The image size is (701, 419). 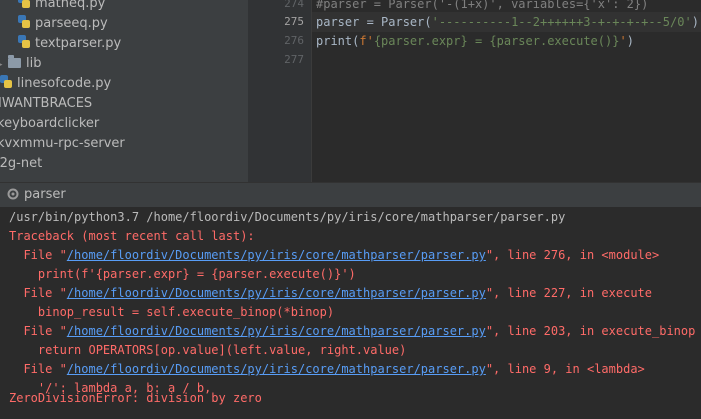 What do you see at coordinates (132, 236) in the screenshot?
I see `traceback-header: Traceback (most recent call last):` at bounding box center [132, 236].